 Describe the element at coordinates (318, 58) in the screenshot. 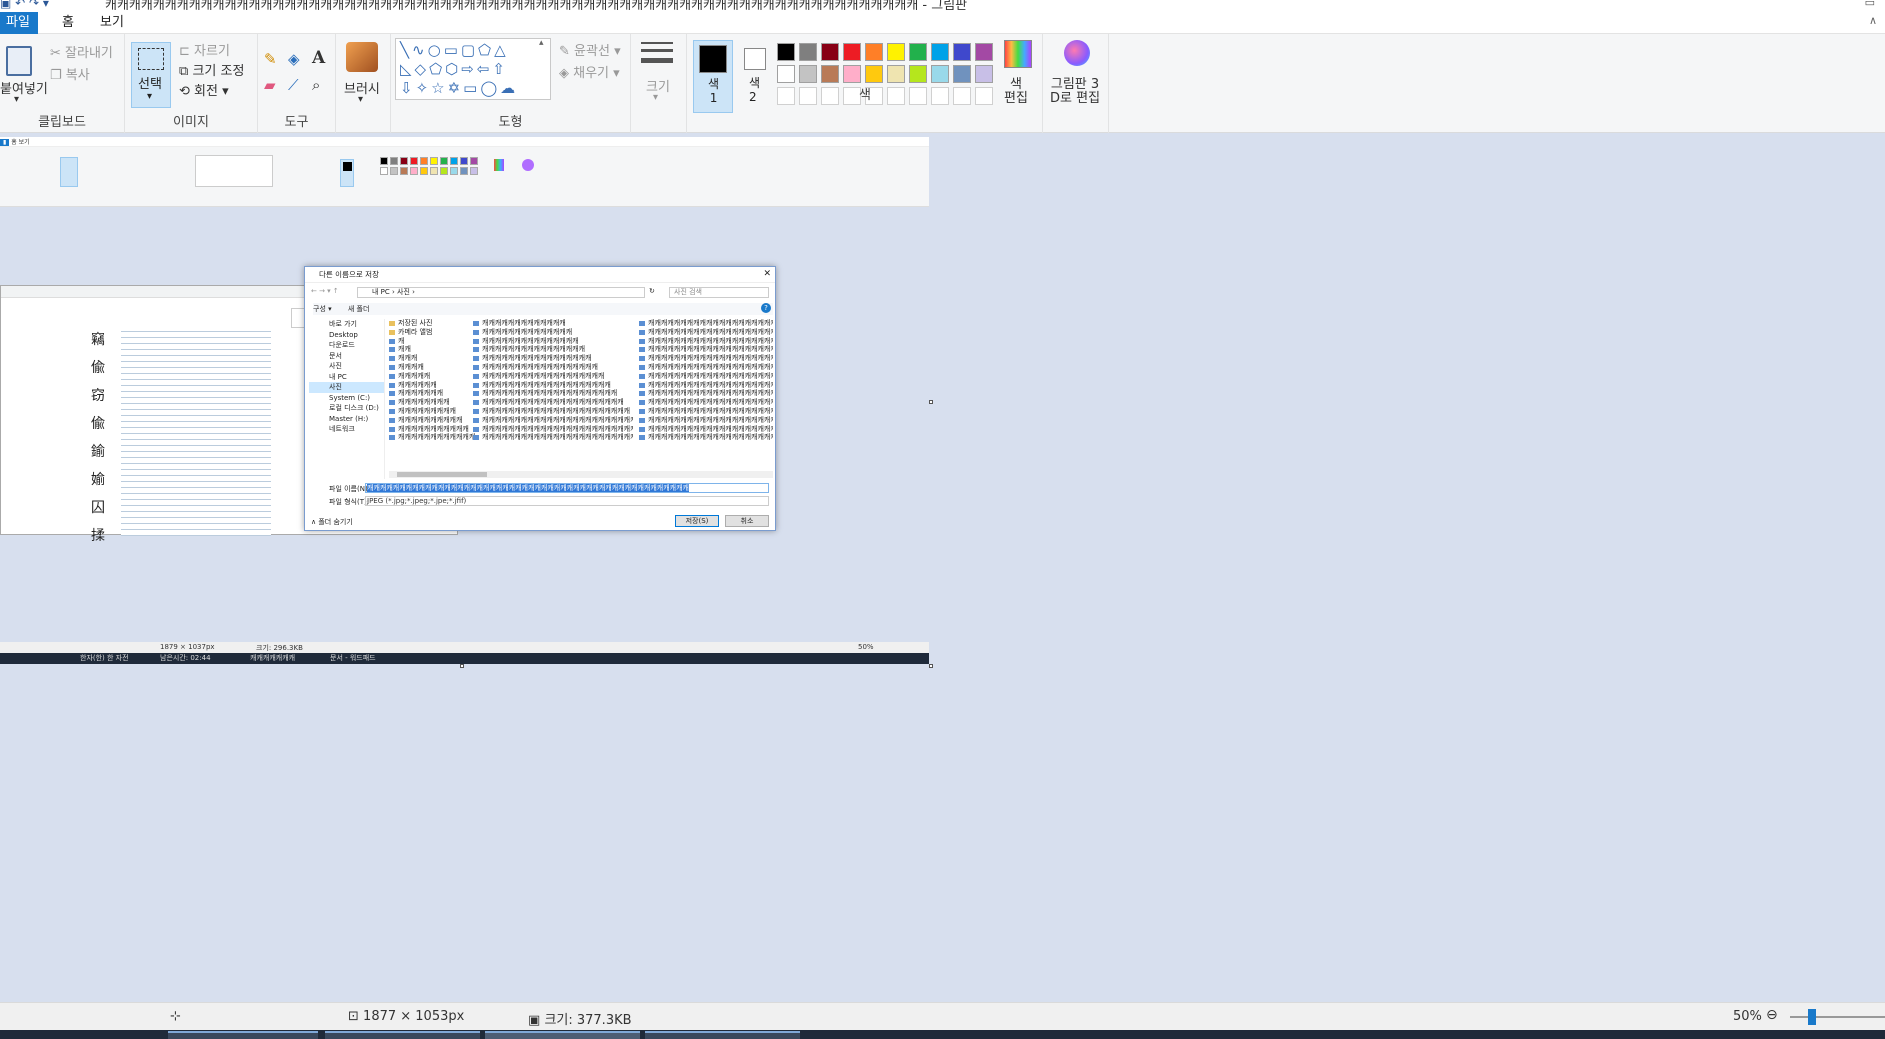

I see `text-tool-icon: A` at that location.